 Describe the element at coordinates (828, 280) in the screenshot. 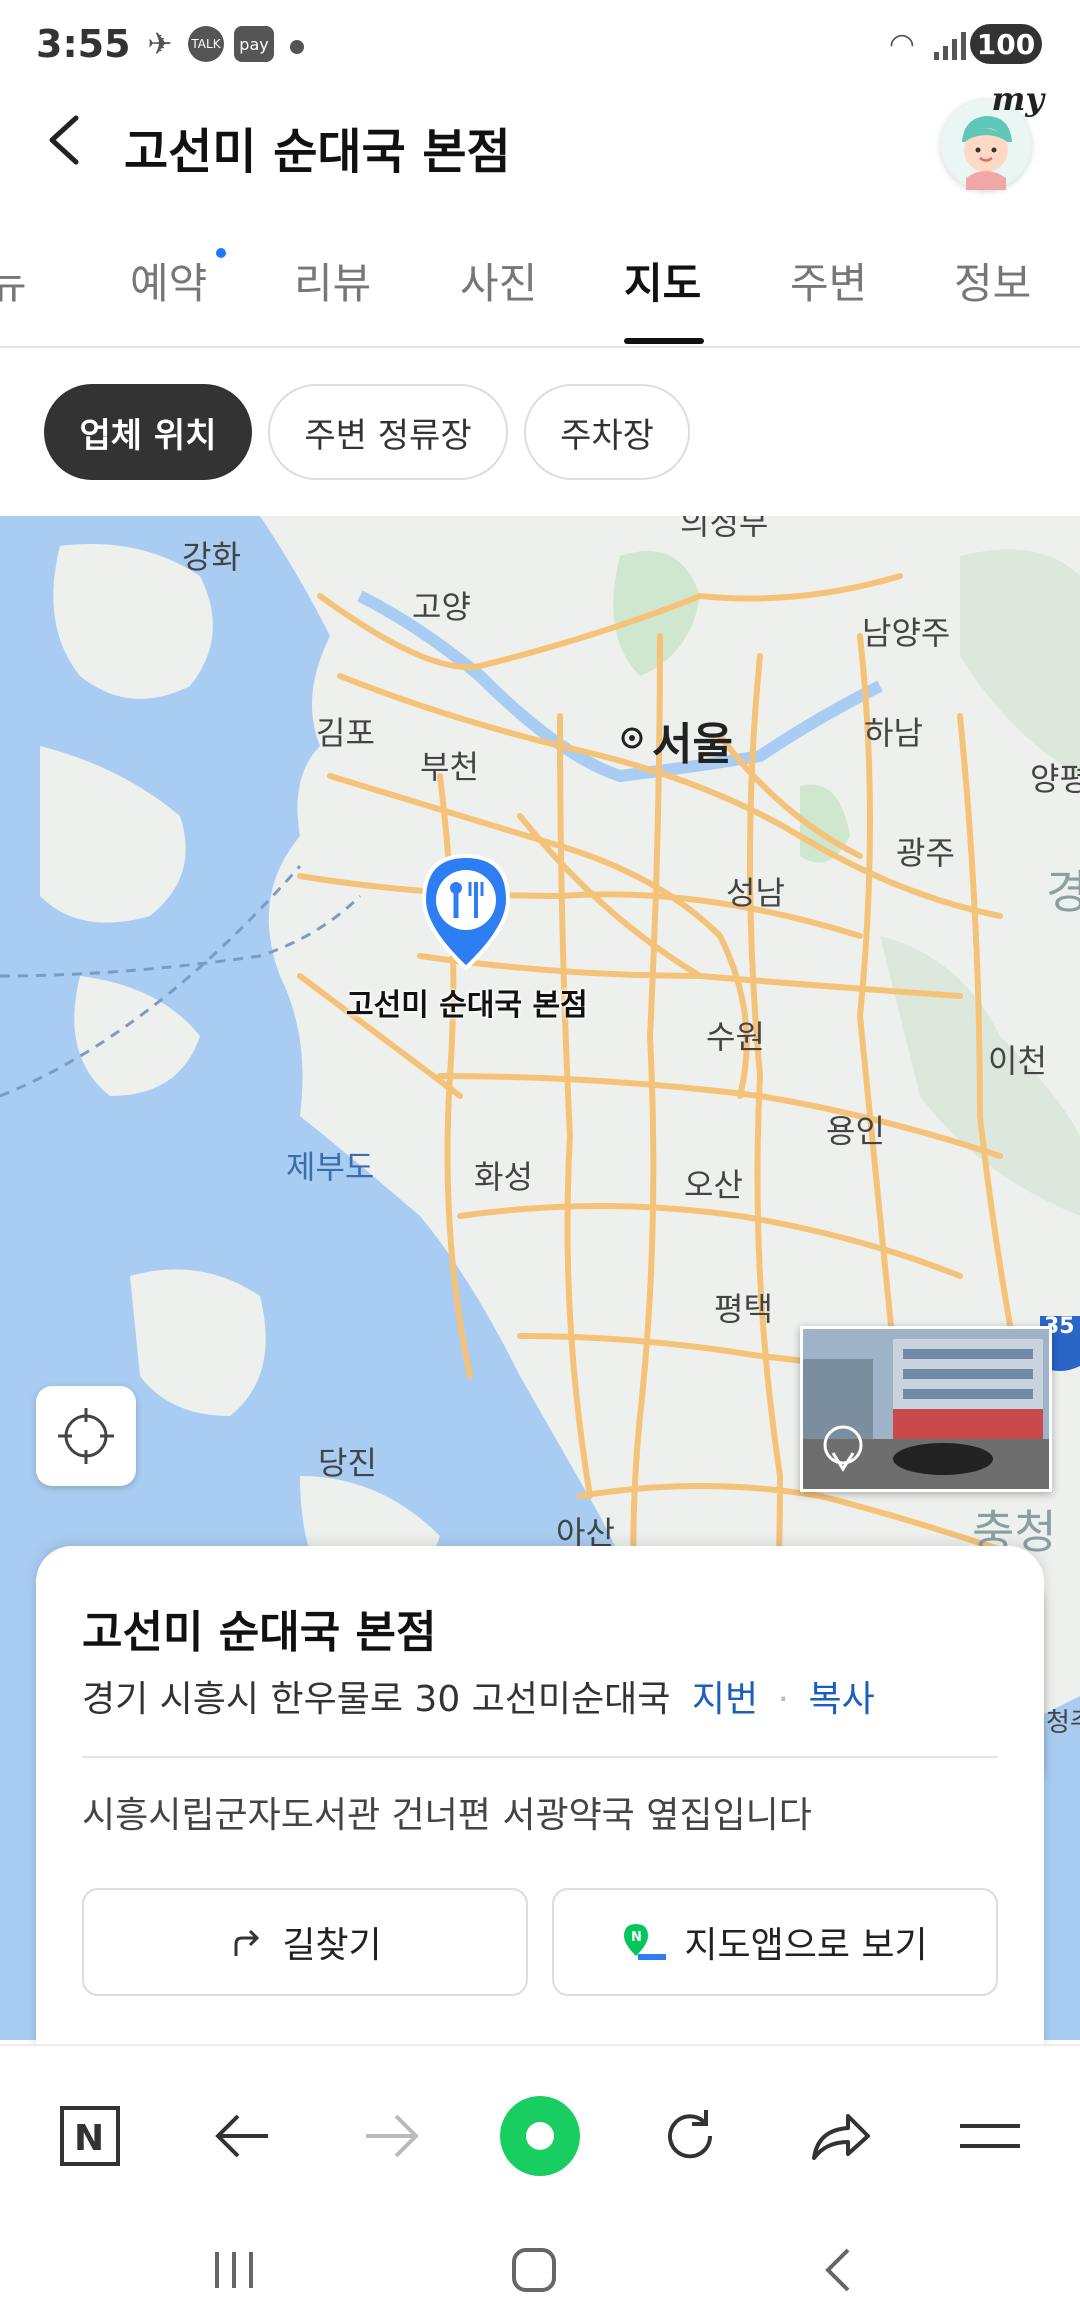

I see `tab-nearby: 주변` at that location.